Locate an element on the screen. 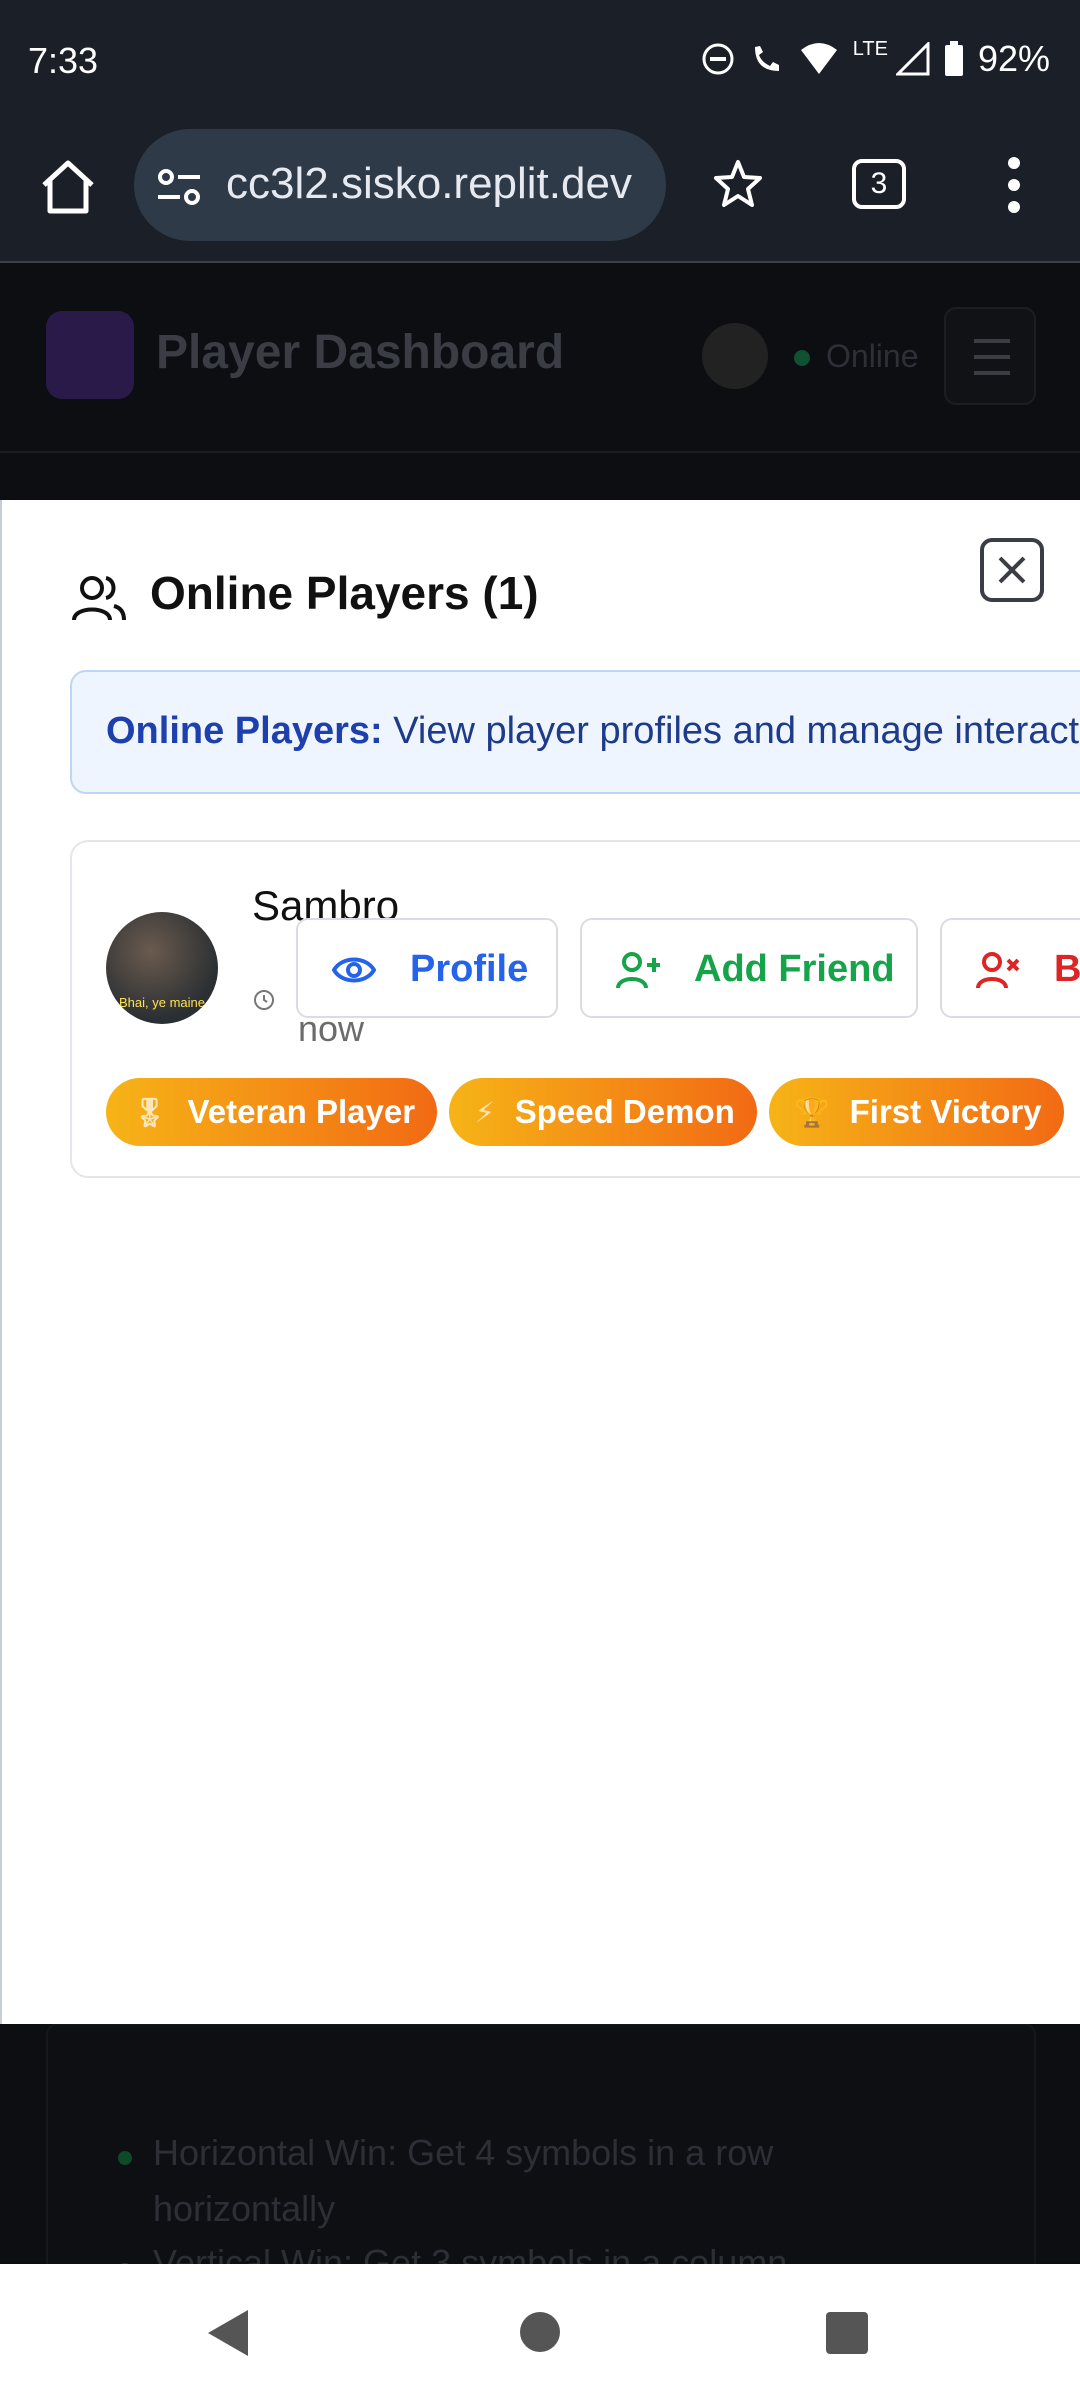  address-bar: cc3l2.sisko.replit.dev is located at coordinates (400, 185).